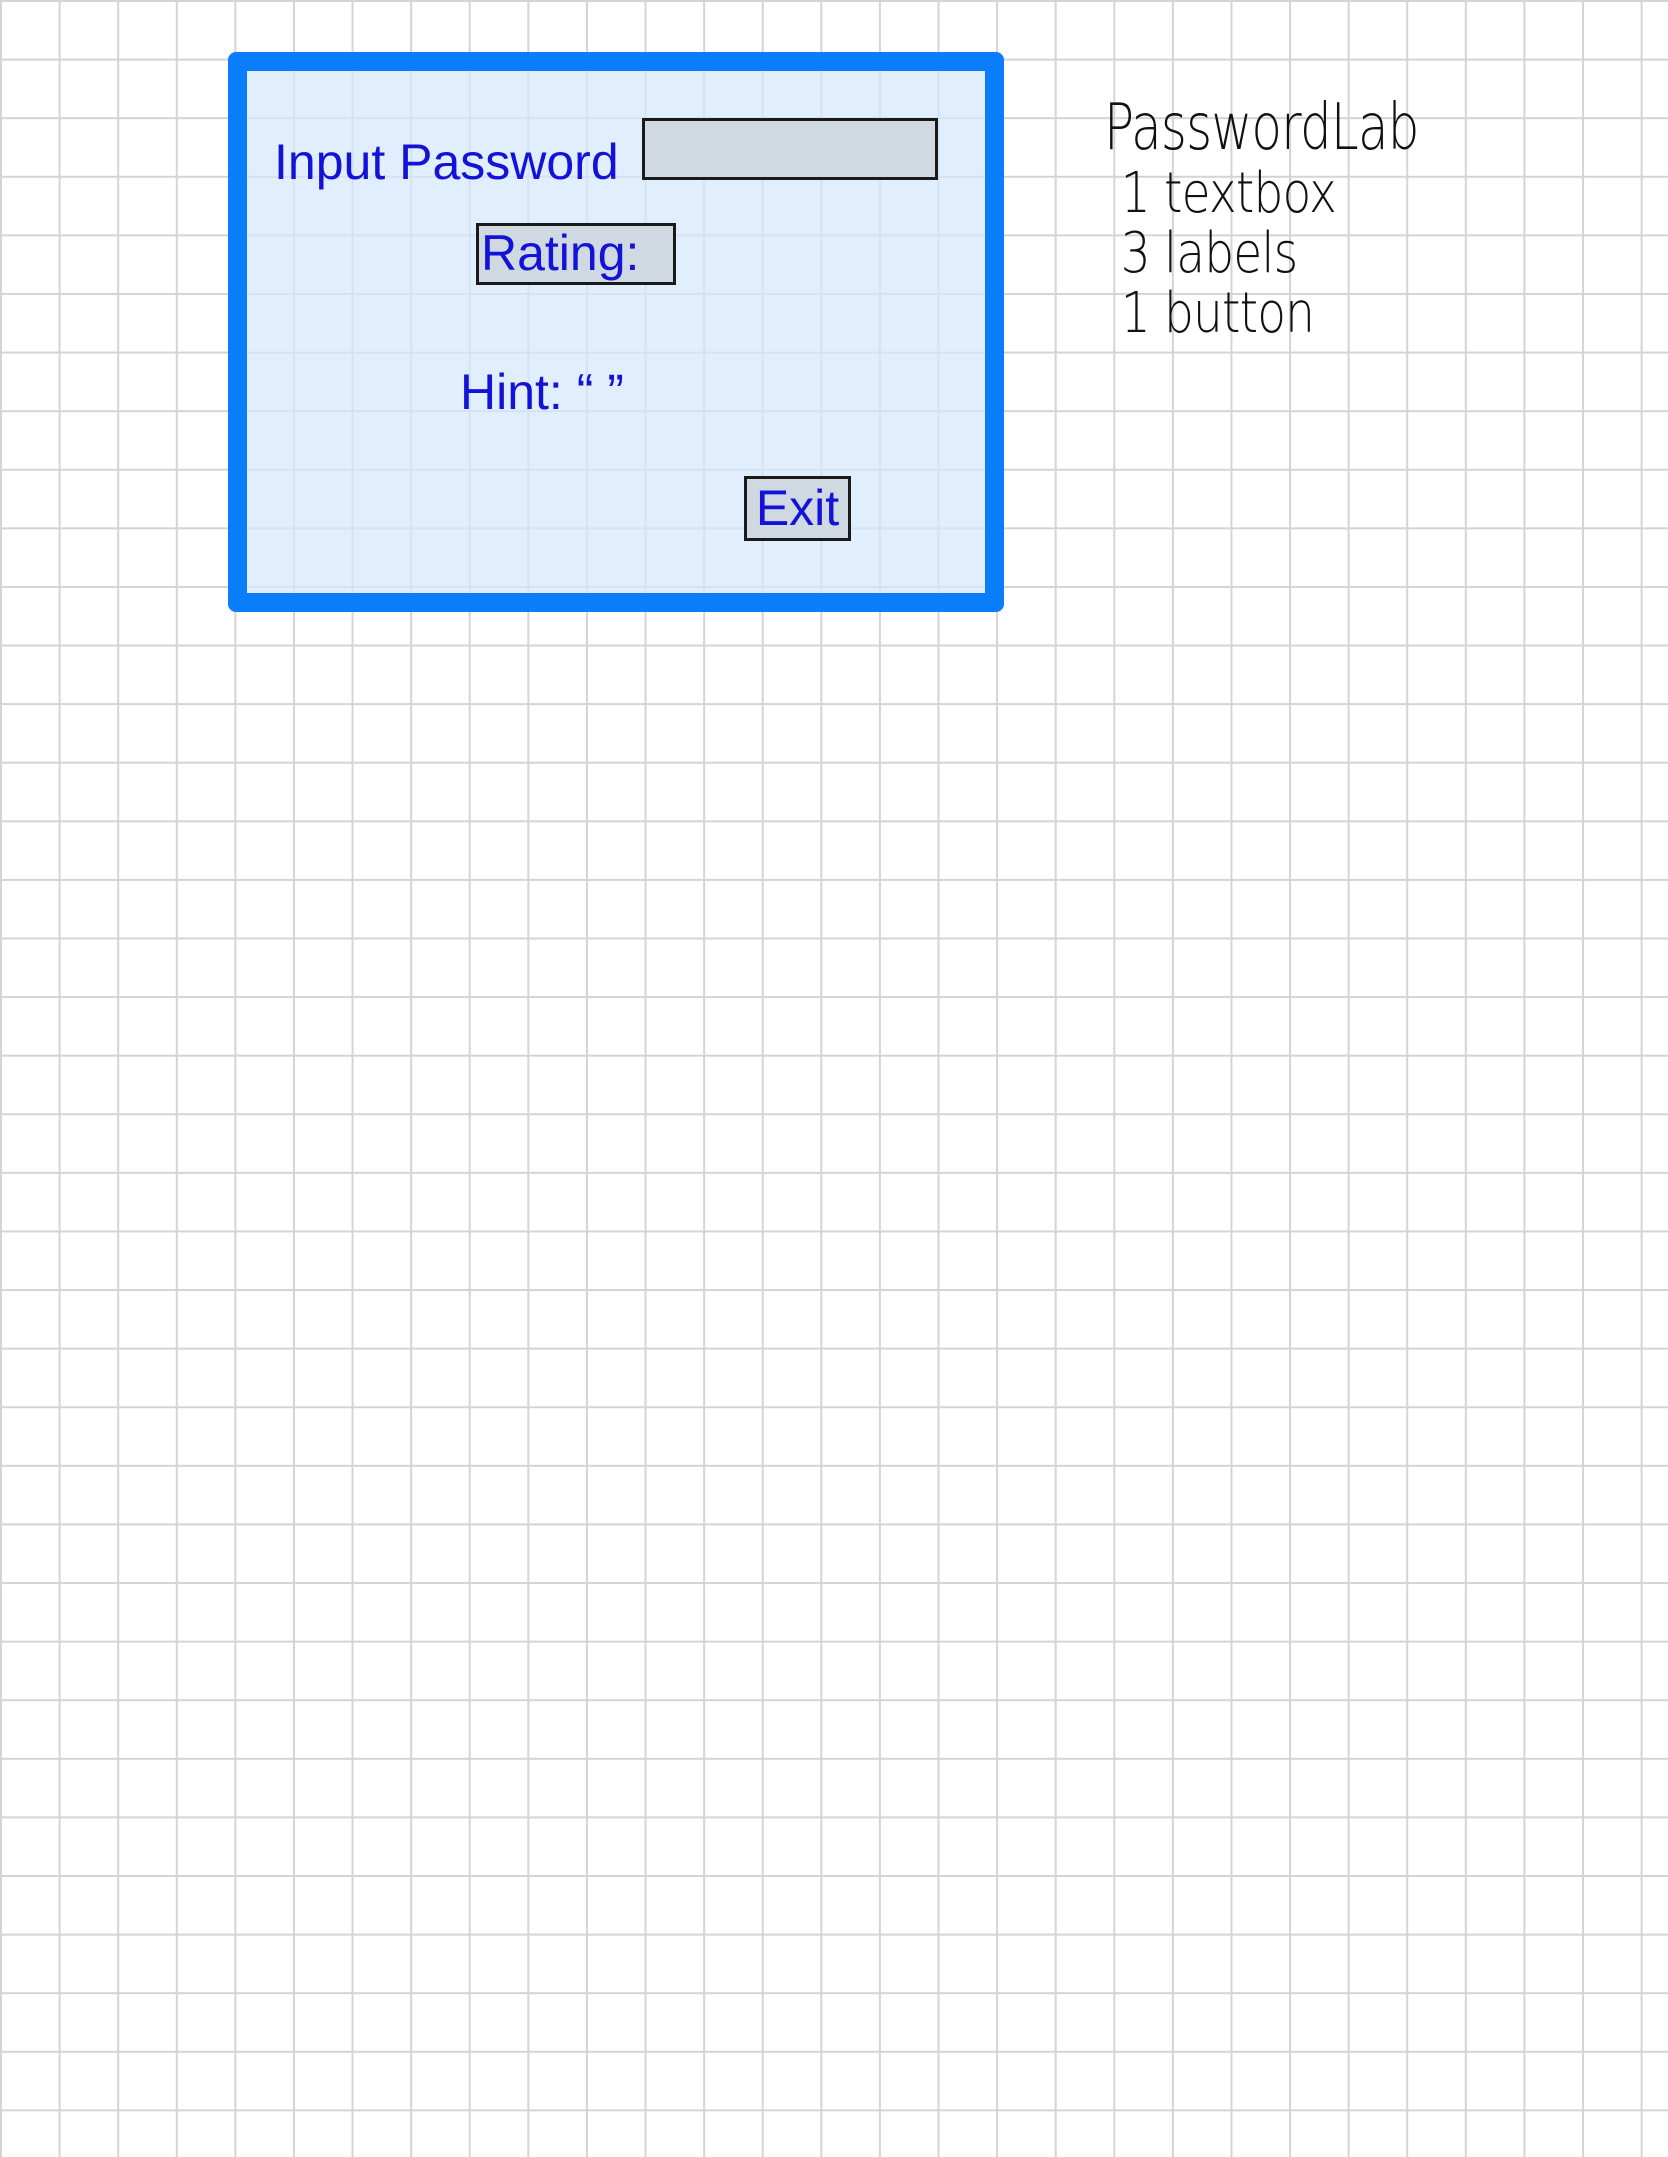 This screenshot has width=1668, height=2157. Describe the element at coordinates (1228, 193) in the screenshot. I see `notes-item-textbox: 1 textbox` at that location.